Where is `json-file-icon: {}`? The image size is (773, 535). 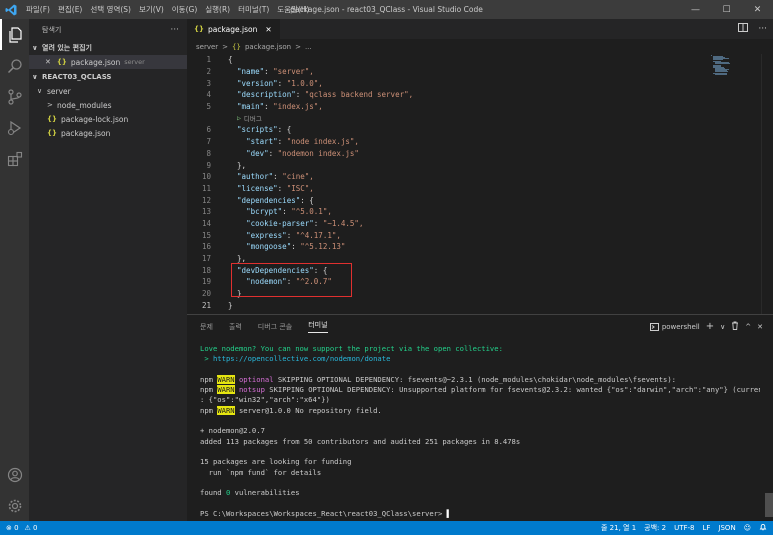 json-file-icon: {} is located at coordinates (236, 47).